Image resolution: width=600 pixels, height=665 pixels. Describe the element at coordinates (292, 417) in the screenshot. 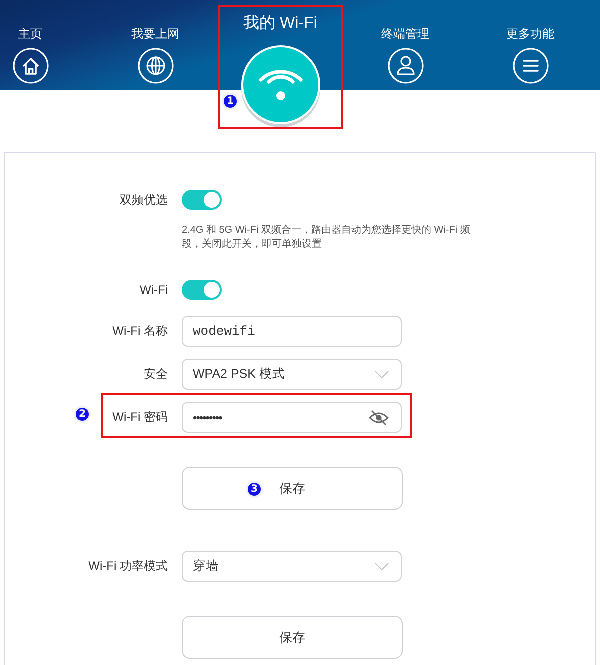

I see `password-field: •••••••••` at that location.